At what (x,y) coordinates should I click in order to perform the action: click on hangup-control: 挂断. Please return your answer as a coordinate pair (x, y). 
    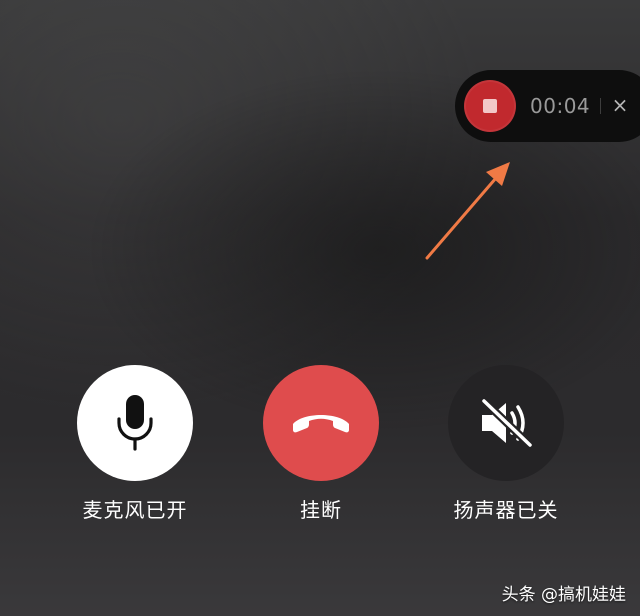
    Looking at the image, I should click on (321, 444).